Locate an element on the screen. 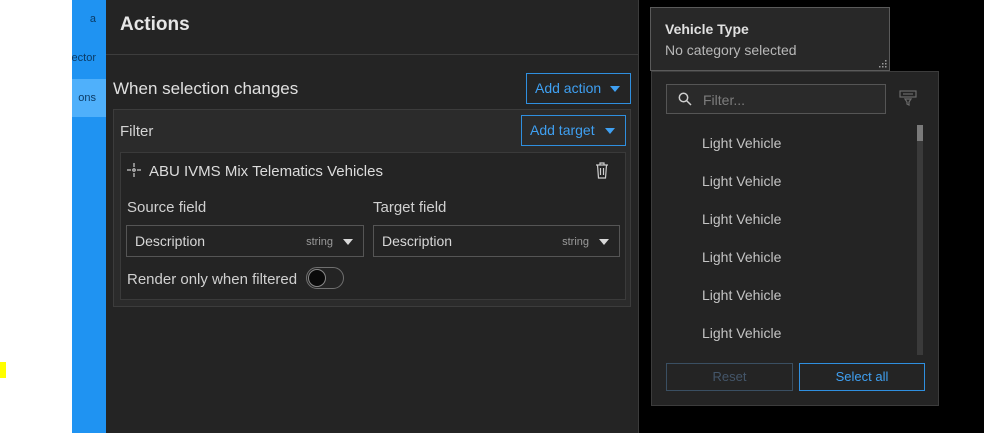  sidebar-item-3: ons is located at coordinates (89, 98).